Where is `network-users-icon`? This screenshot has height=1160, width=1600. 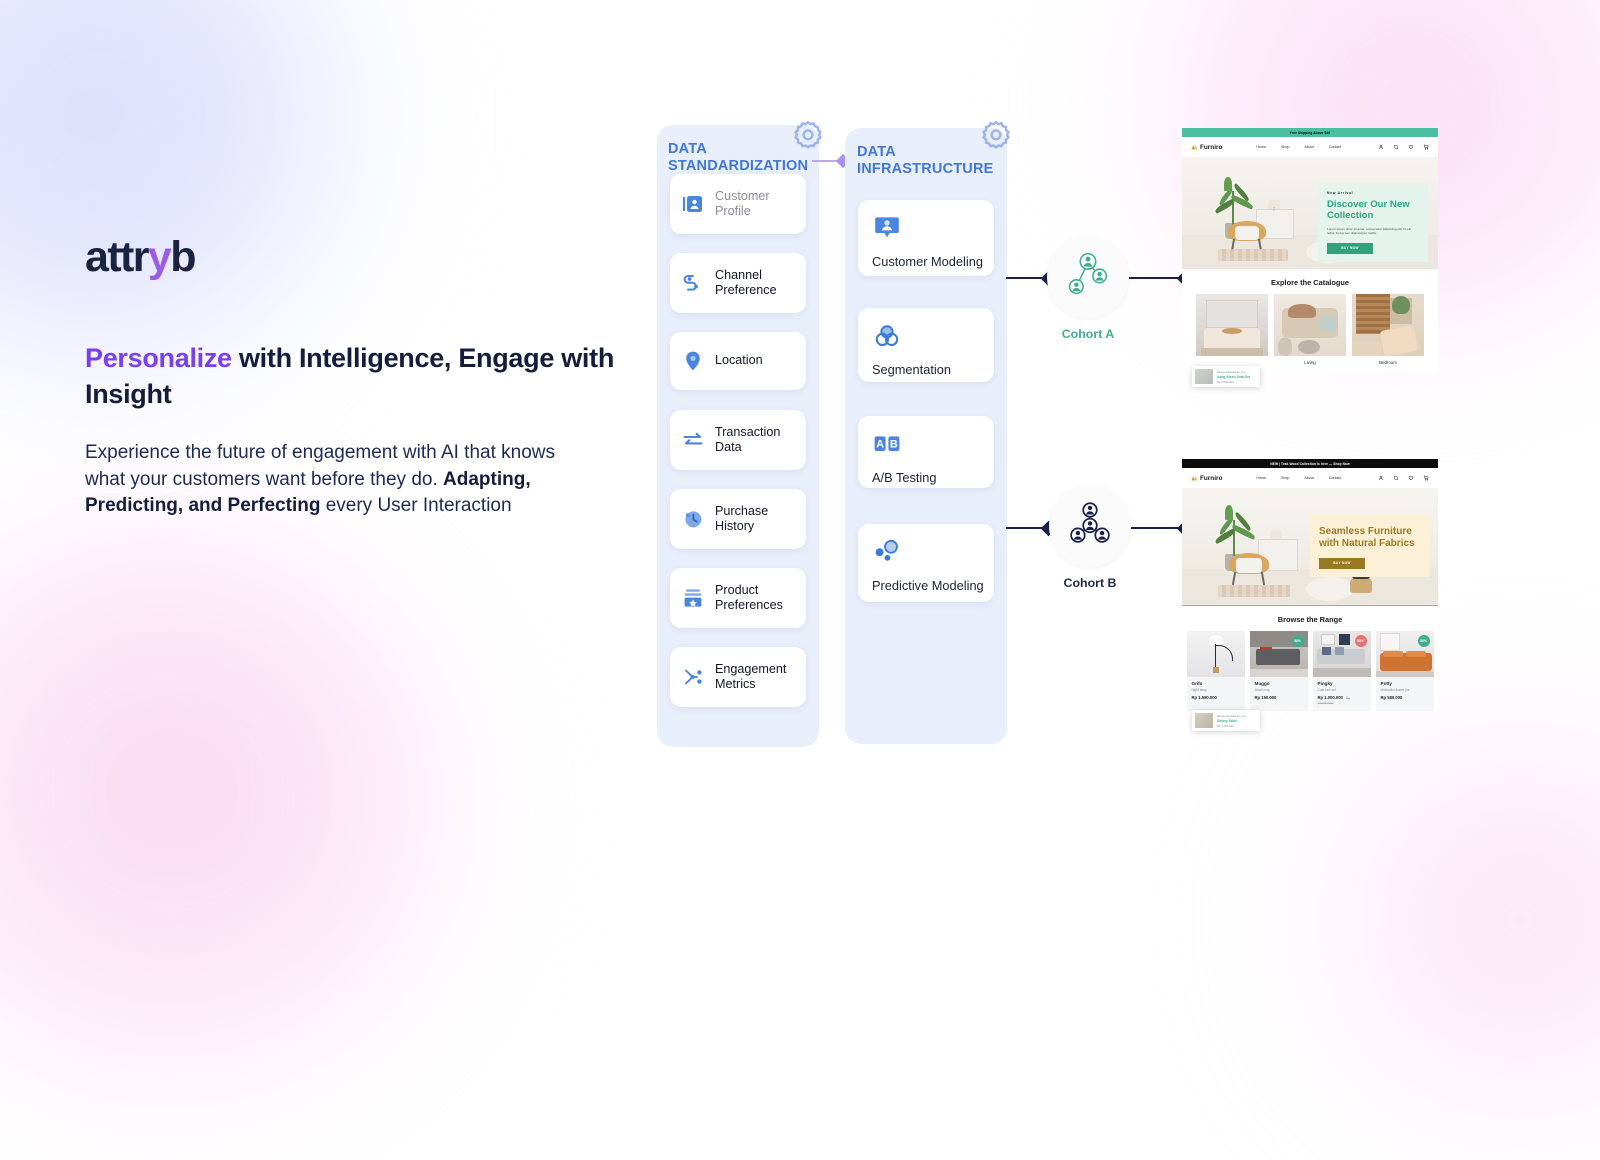 network-users-icon is located at coordinates (1088, 277).